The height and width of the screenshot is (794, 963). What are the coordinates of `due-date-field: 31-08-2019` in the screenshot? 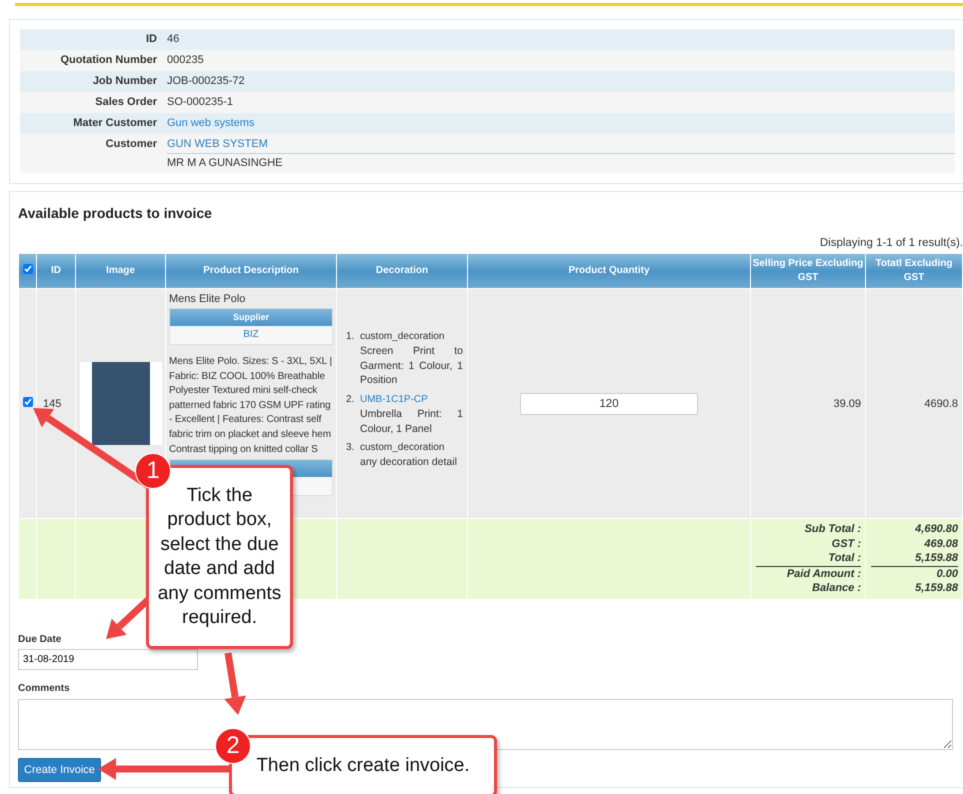 It's located at (108, 659).